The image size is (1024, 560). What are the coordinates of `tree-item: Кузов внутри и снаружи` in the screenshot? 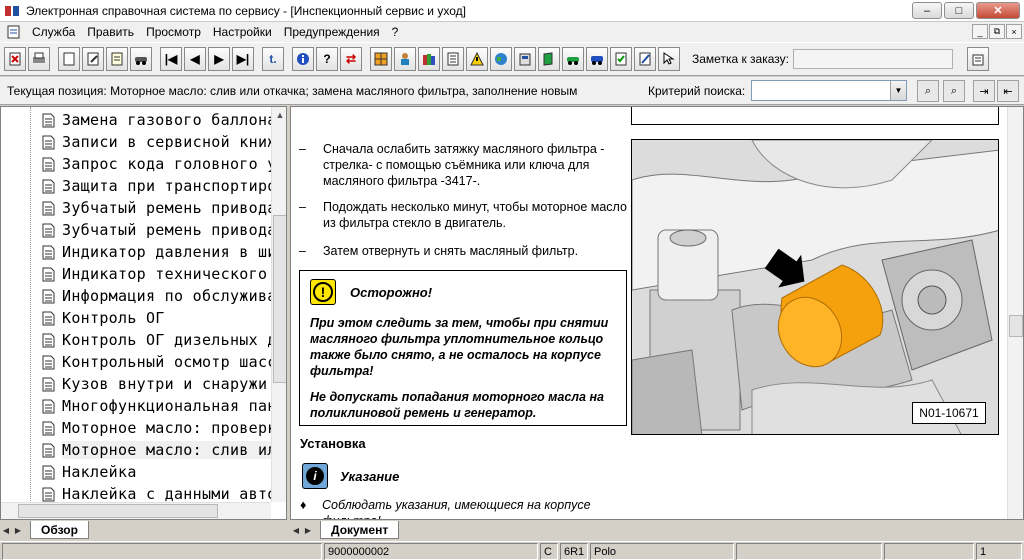 It's located at (154, 384).